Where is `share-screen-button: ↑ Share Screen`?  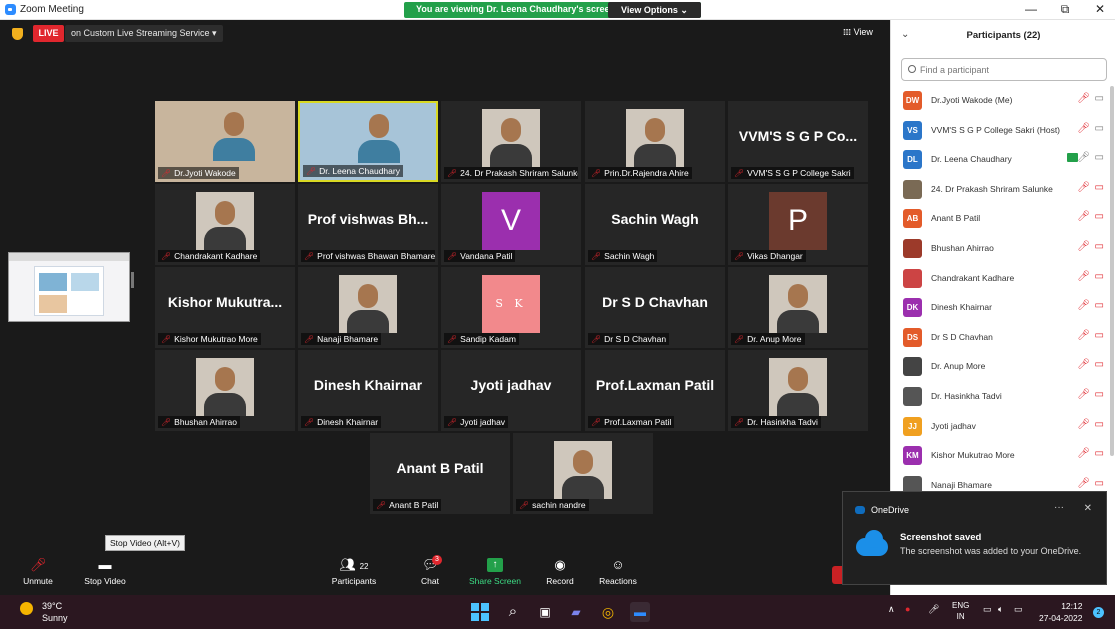
share-screen-button: ↑ Share Screen is located at coordinates (495, 572).